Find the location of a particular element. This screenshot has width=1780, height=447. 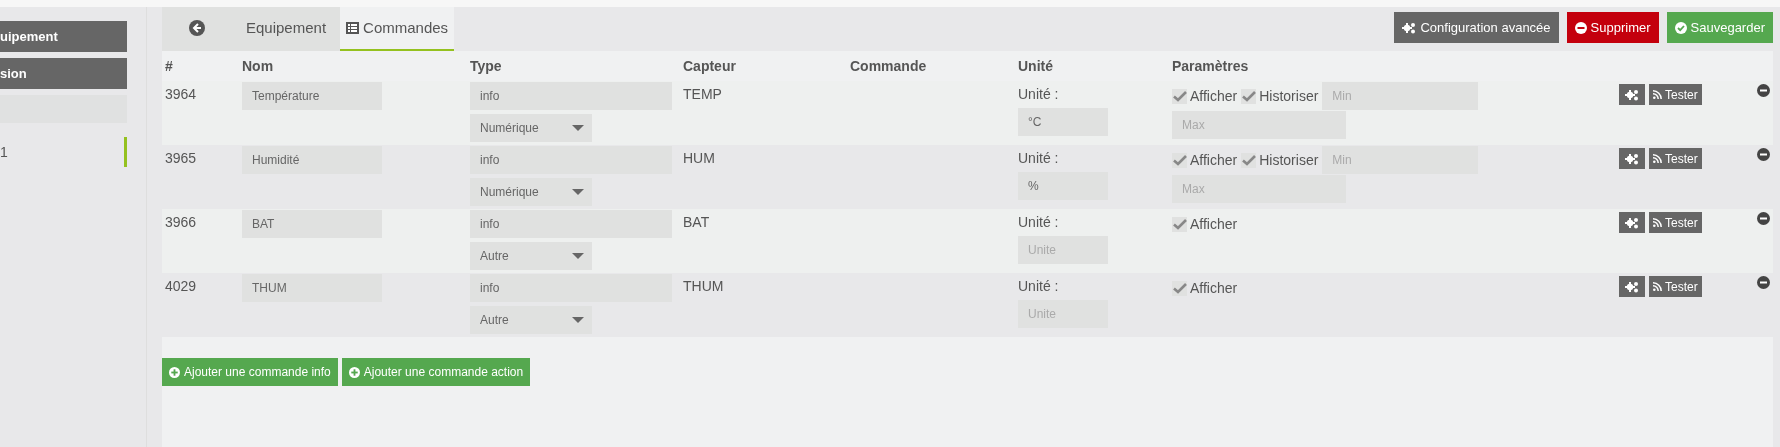

column-header: Type is located at coordinates (486, 66).